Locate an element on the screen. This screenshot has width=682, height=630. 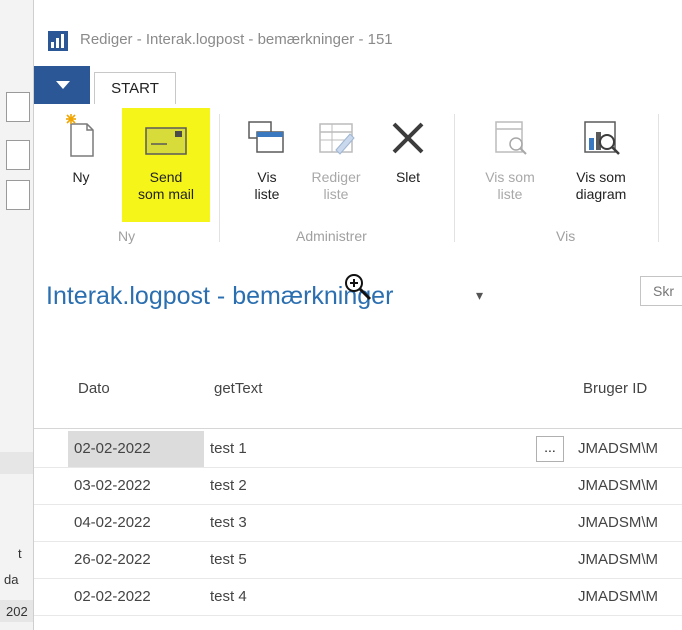
title-dropdown-icon: ▾ is located at coordinates (479, 295).